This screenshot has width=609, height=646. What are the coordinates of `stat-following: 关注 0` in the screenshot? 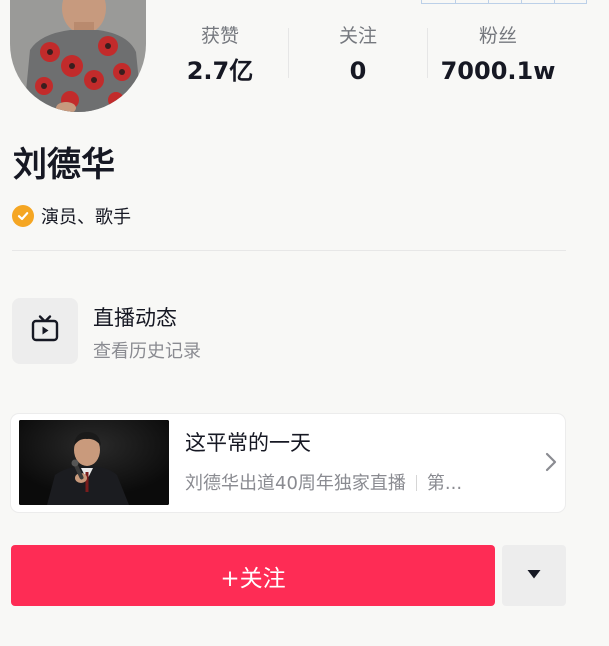 It's located at (358, 54).